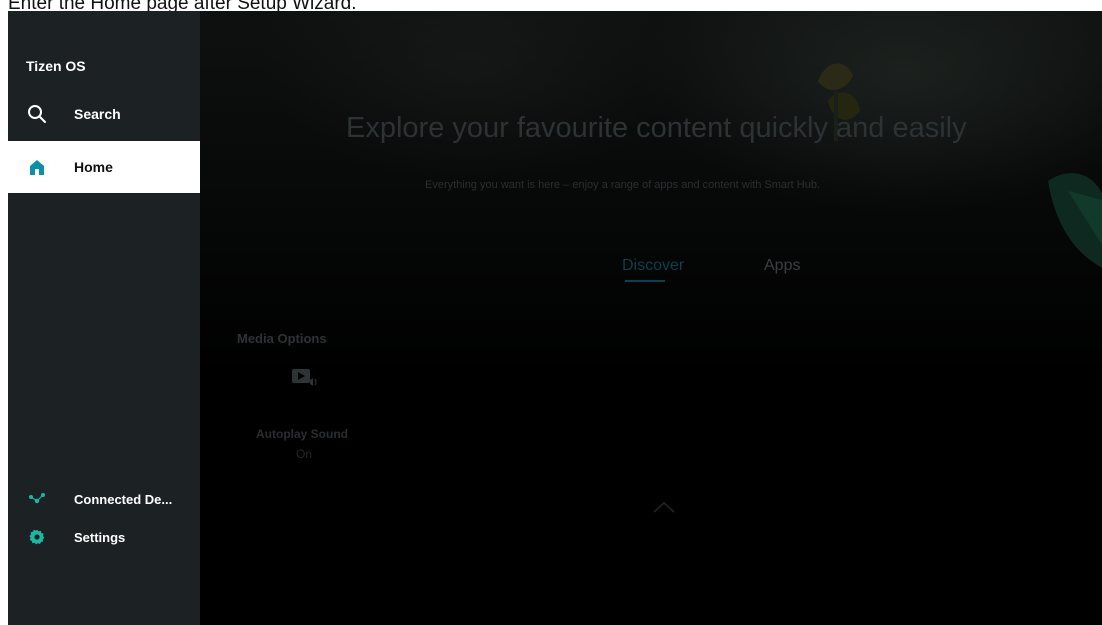 The height and width of the screenshot is (625, 1102). I want to click on page-caption: Enter the Home page after Setup Wizard., so click(182, 5).